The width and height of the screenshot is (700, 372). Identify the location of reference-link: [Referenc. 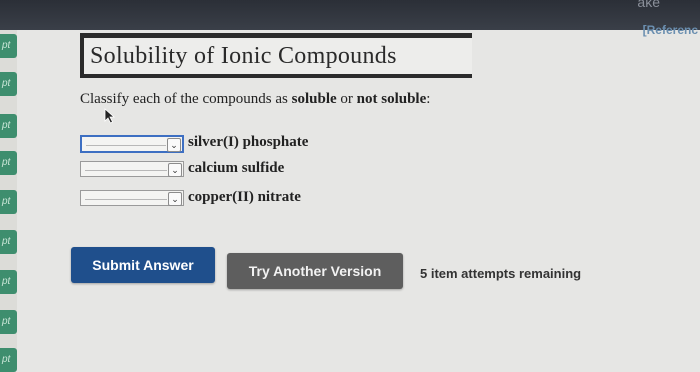
(670, 30).